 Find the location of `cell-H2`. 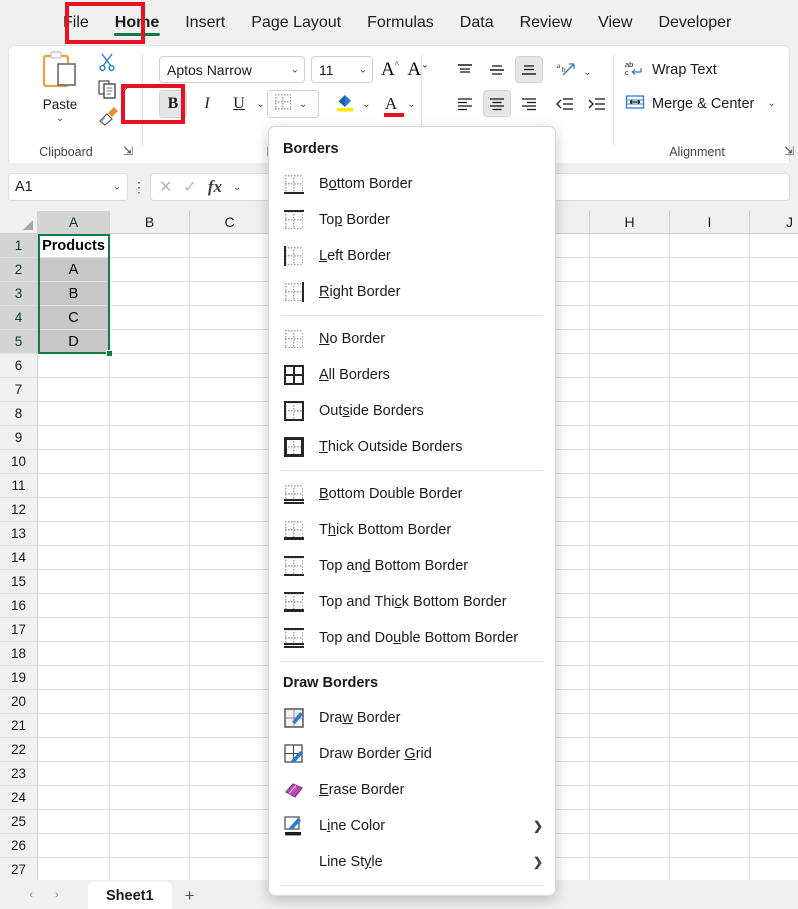

cell-H2 is located at coordinates (630, 270).